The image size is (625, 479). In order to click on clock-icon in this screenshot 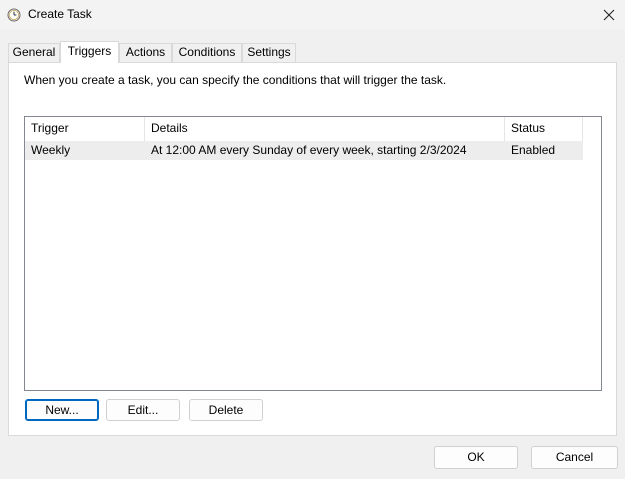, I will do `click(14, 15)`.